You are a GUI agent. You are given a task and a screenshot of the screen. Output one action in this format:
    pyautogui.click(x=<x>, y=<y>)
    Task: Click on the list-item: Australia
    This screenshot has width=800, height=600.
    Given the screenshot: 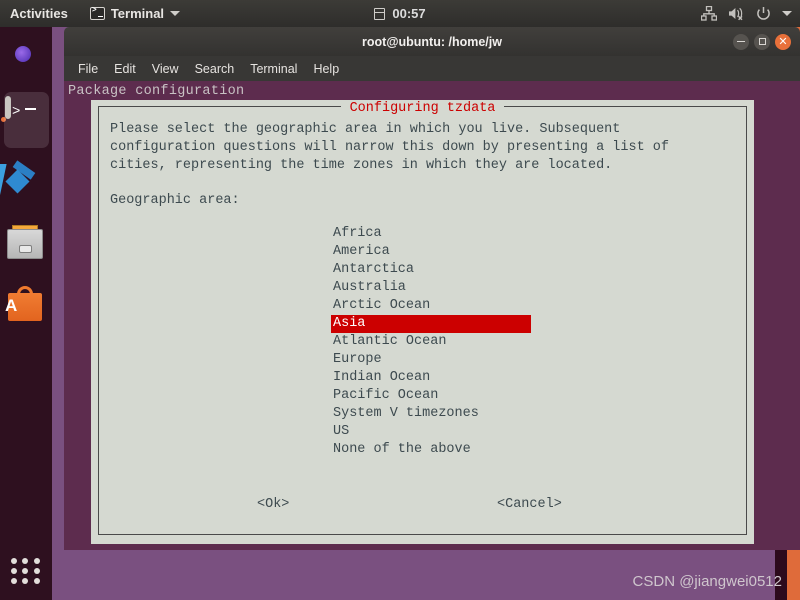 What is the action you would take?
    pyautogui.click(x=431, y=288)
    